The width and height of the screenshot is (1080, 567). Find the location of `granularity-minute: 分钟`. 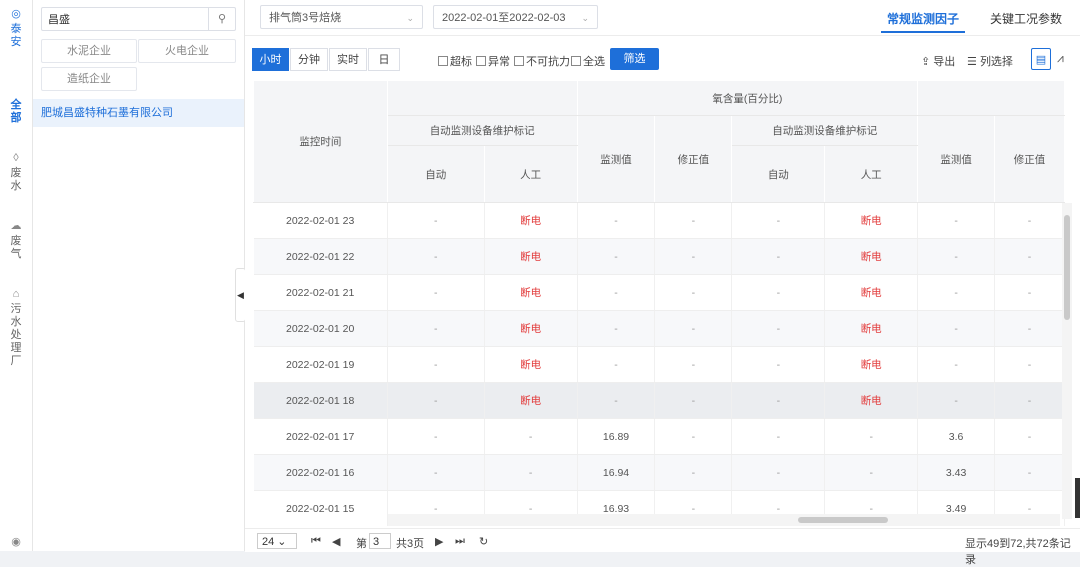

granularity-minute: 分钟 is located at coordinates (309, 59).